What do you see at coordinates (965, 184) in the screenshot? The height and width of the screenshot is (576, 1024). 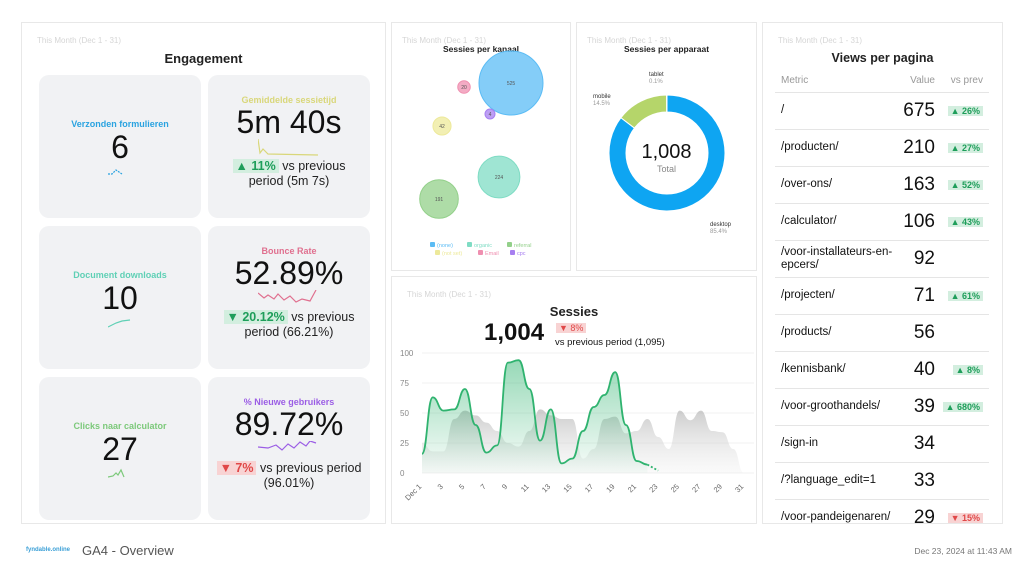 I see `change-badge: ▲ 52%` at bounding box center [965, 184].